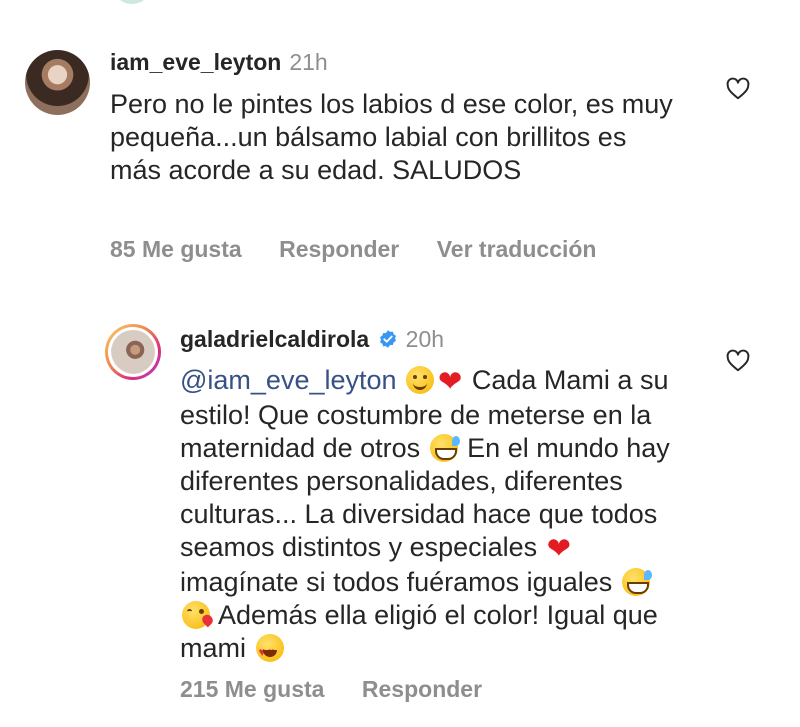 This screenshot has height=727, width=800. I want to click on comment-header: galadrielcaldirola 20h, so click(312, 339).